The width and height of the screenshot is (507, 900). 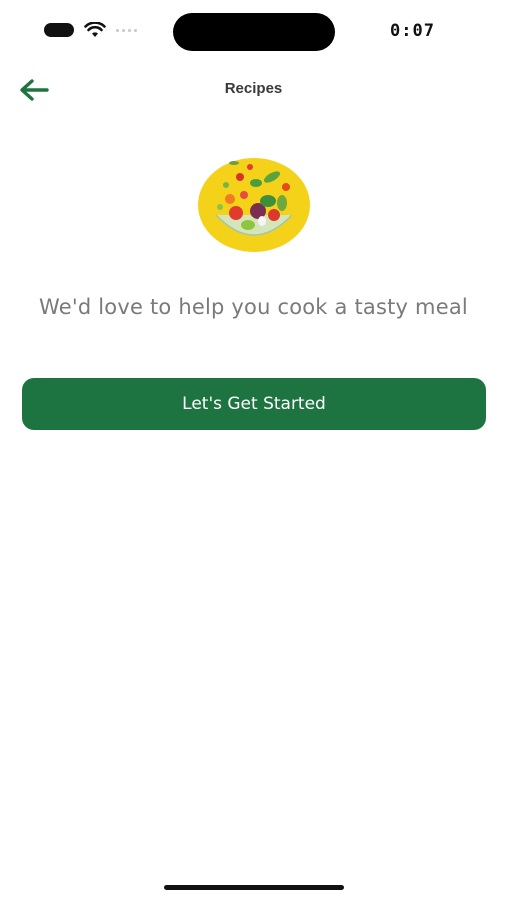 I want to click on status-icons, so click(x=90, y=30).